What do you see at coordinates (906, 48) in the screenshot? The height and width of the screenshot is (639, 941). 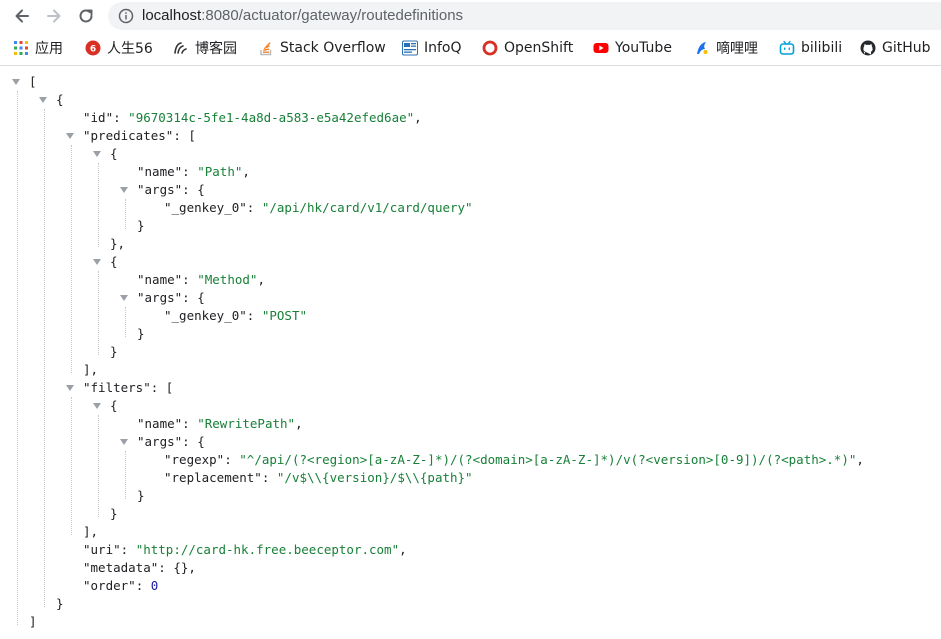 I see `bookmark-label: GitHub` at bounding box center [906, 48].